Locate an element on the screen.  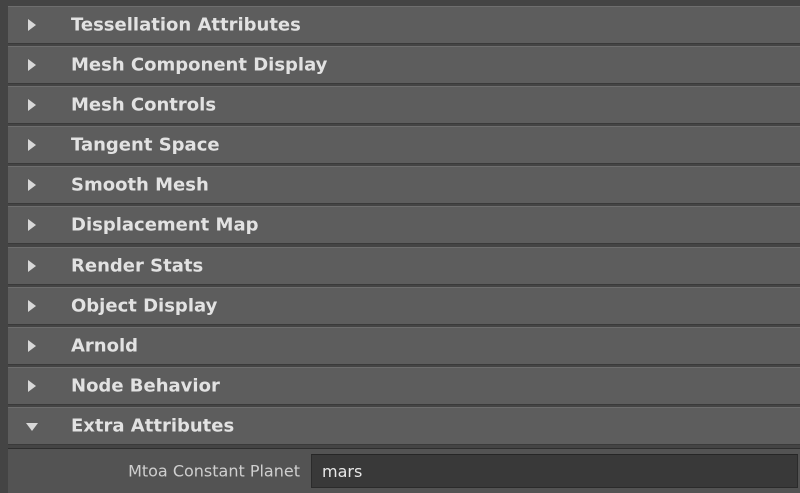
attribute-row-mtoa-constant-planet: Mtoa Constant Planet is located at coordinates (404, 470).